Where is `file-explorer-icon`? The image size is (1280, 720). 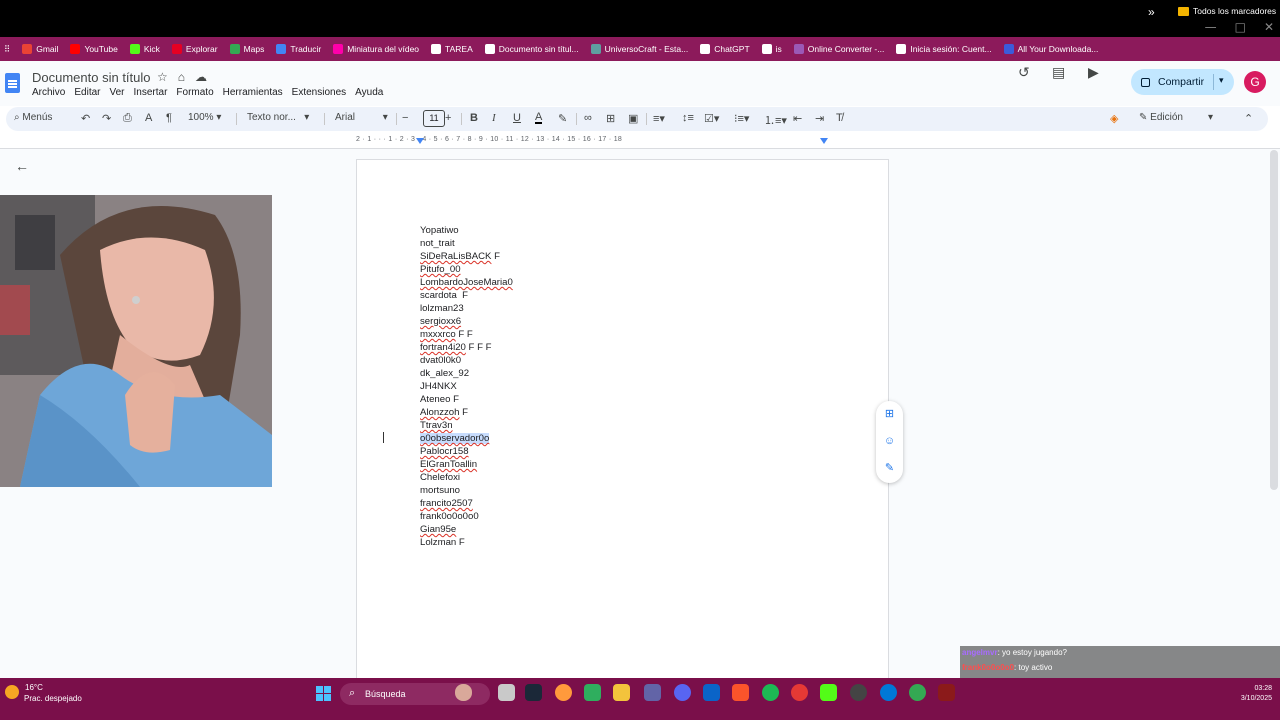
file-explorer-icon is located at coordinates (621, 692).